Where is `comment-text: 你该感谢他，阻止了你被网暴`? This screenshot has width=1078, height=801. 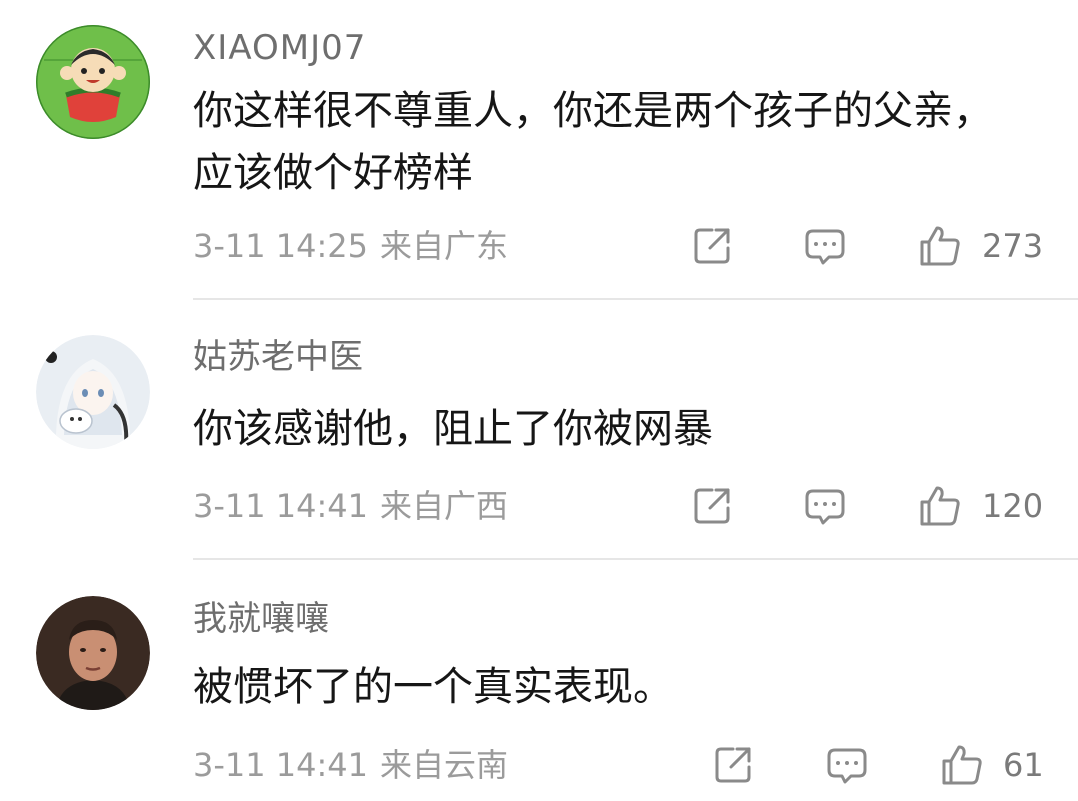
comment-text: 你该感谢他，阻止了你被网暴 is located at coordinates (453, 429).